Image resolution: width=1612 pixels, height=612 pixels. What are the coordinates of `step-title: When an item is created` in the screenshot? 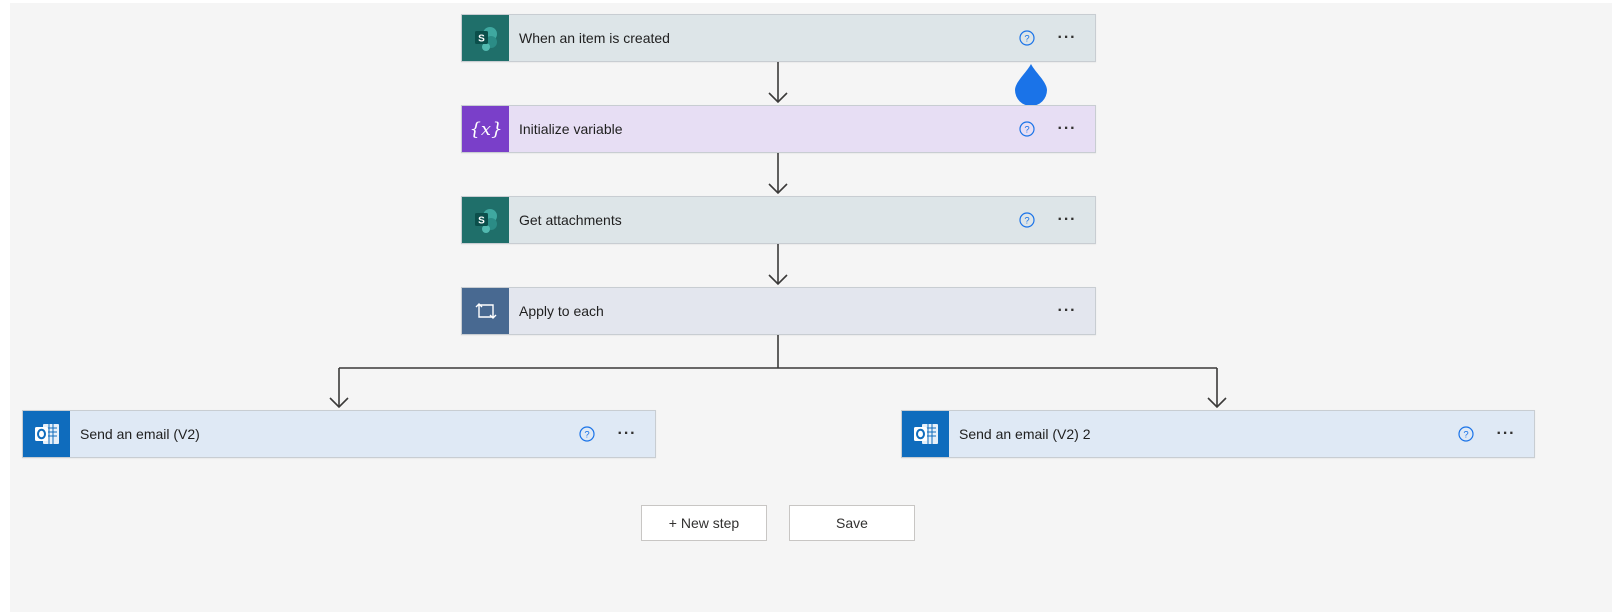 It's located at (594, 38).